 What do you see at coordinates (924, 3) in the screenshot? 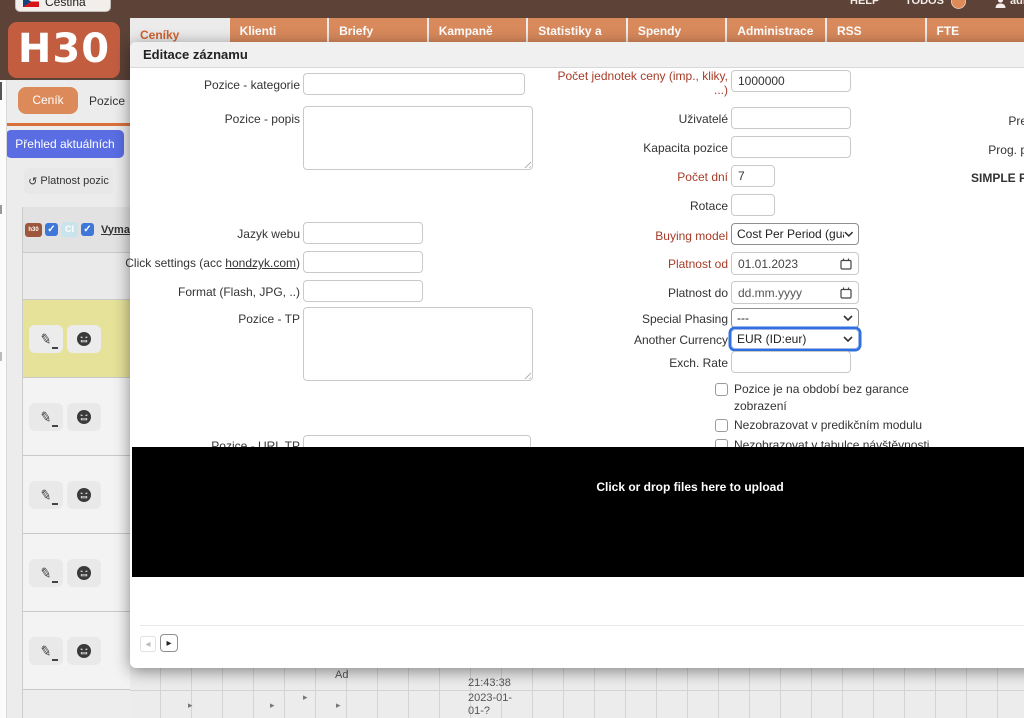
I see `todos-link: TODOS` at bounding box center [924, 3].